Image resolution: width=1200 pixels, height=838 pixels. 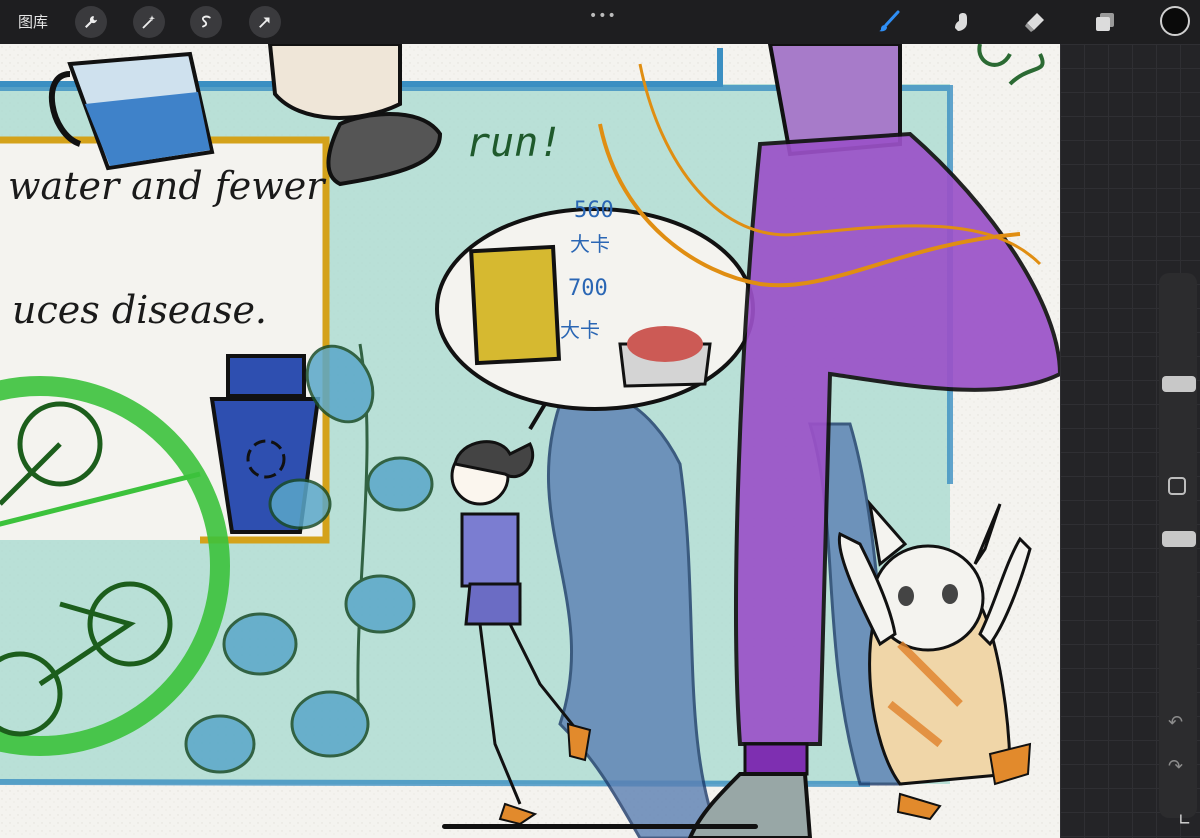 I want to click on transform-arrow-icon, so click(x=264, y=22).